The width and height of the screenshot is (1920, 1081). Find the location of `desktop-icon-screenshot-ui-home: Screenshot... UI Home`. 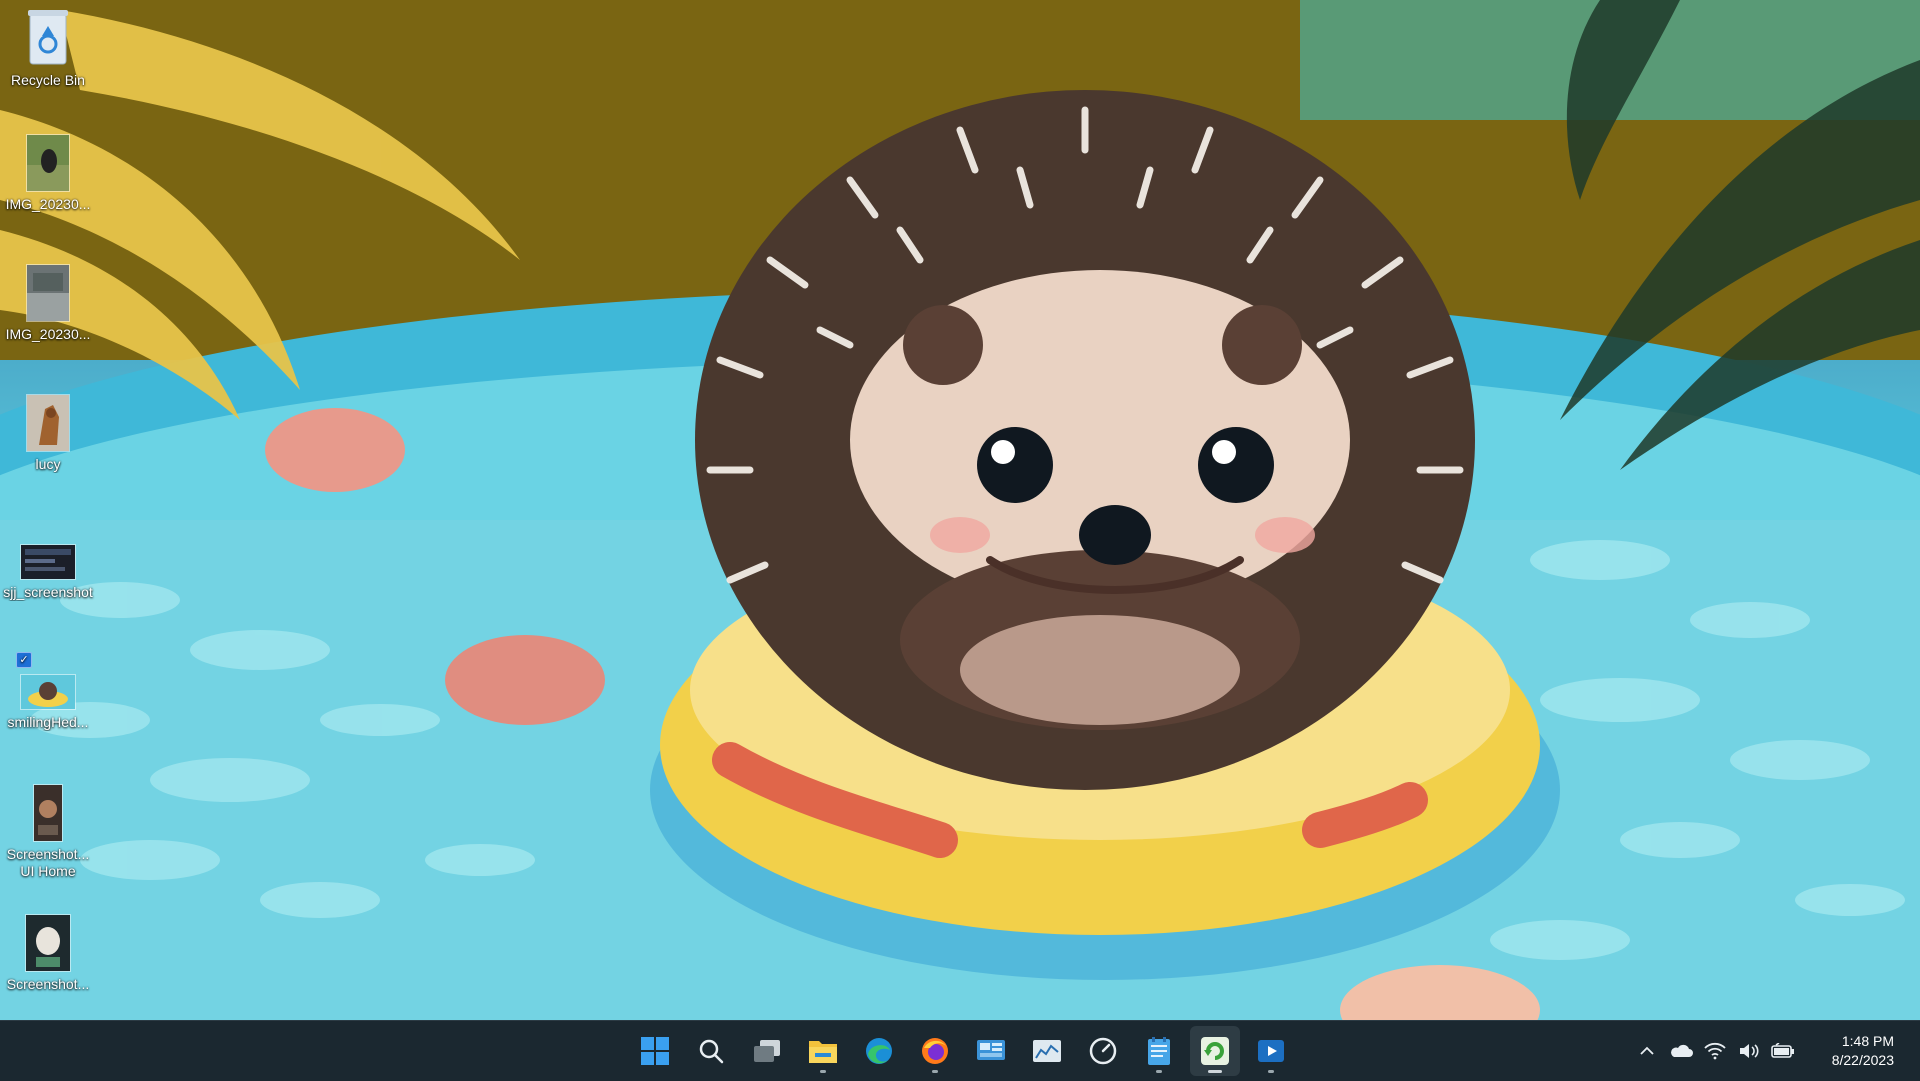

desktop-icon-screenshot-ui-home: Screenshot... UI Home is located at coordinates (48, 832).